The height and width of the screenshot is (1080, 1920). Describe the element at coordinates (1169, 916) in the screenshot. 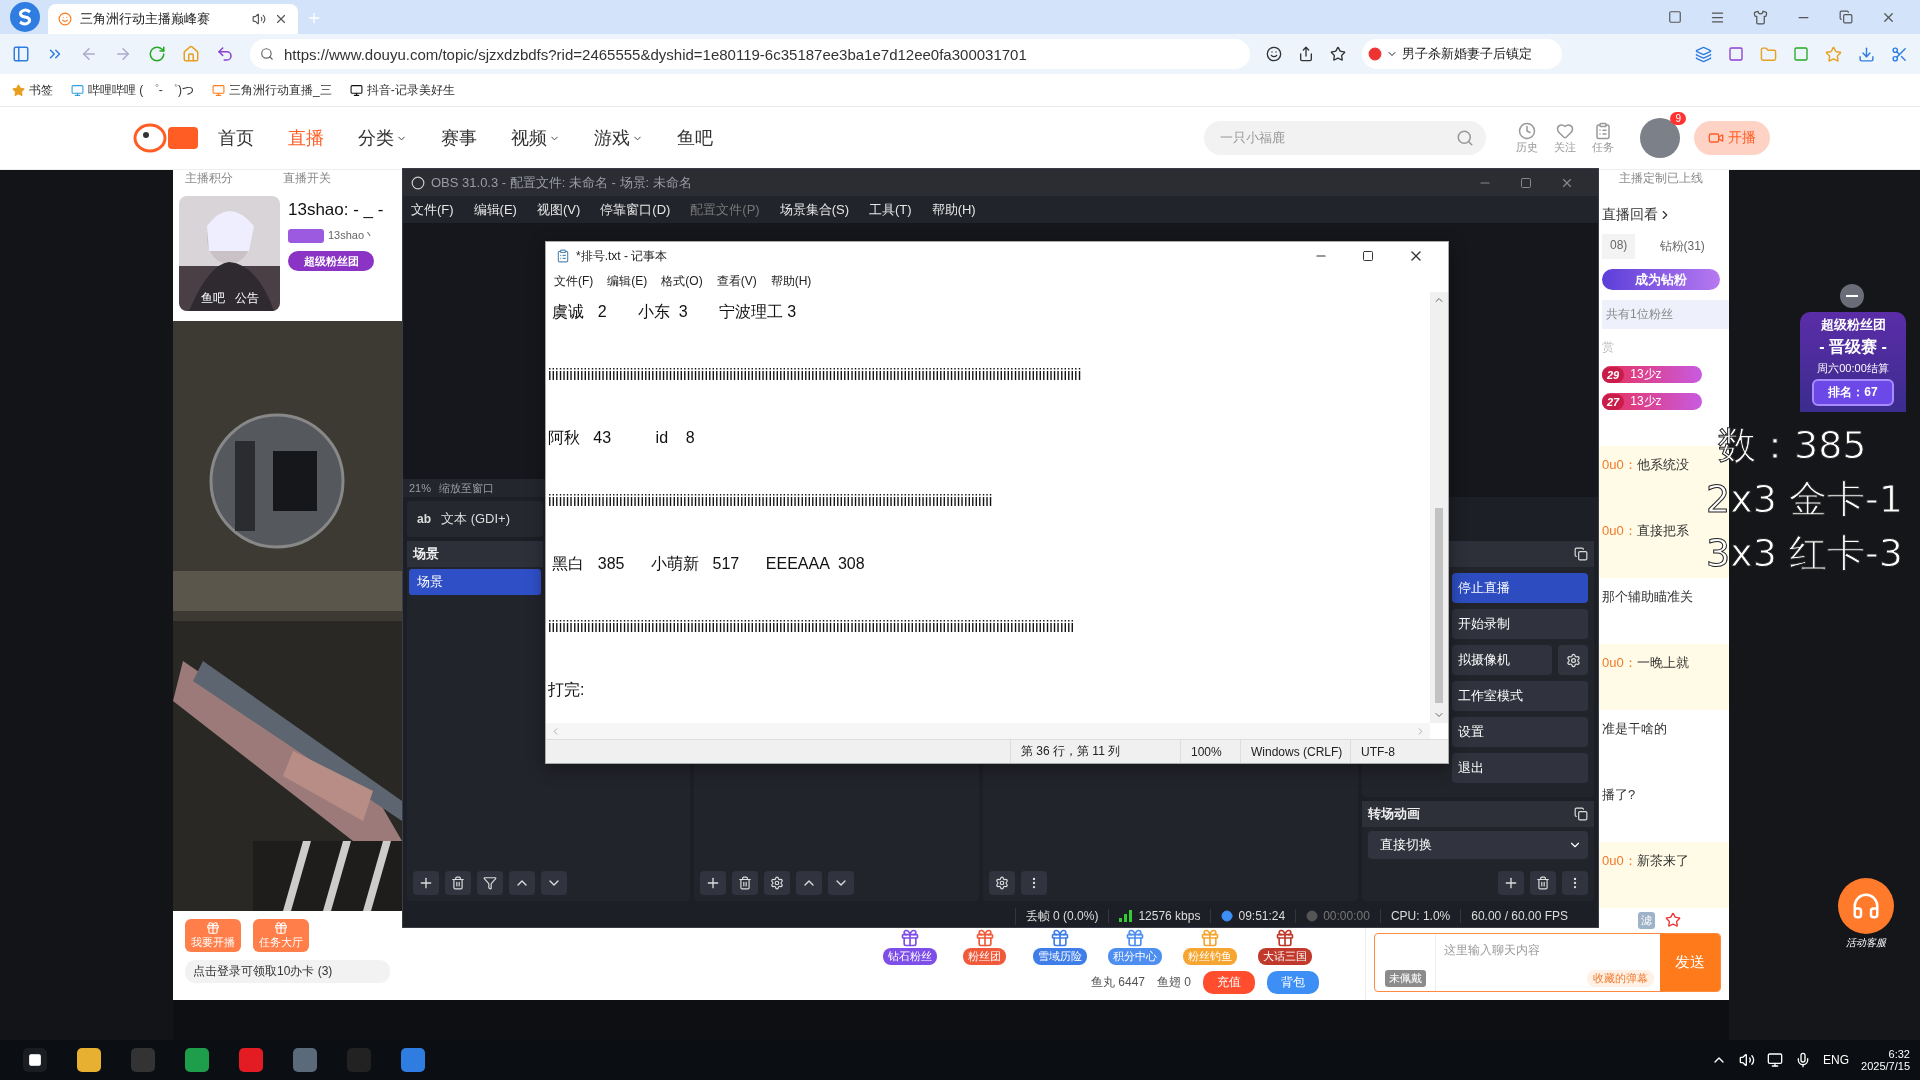

I see `bitrate: 12576 kbps` at that location.